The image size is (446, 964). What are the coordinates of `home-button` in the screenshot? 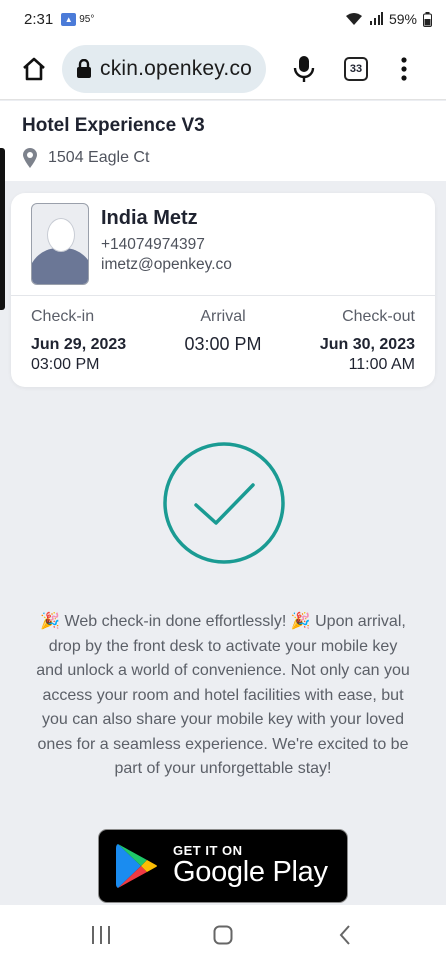 It's located at (34, 69).